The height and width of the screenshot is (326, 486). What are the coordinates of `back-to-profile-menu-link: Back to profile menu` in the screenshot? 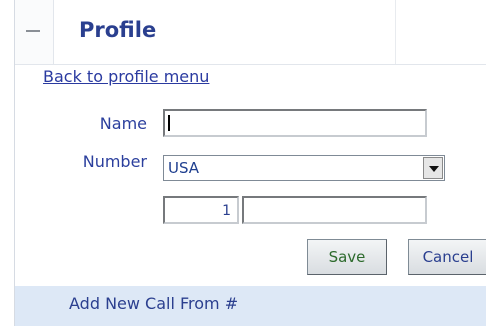 It's located at (126, 76).